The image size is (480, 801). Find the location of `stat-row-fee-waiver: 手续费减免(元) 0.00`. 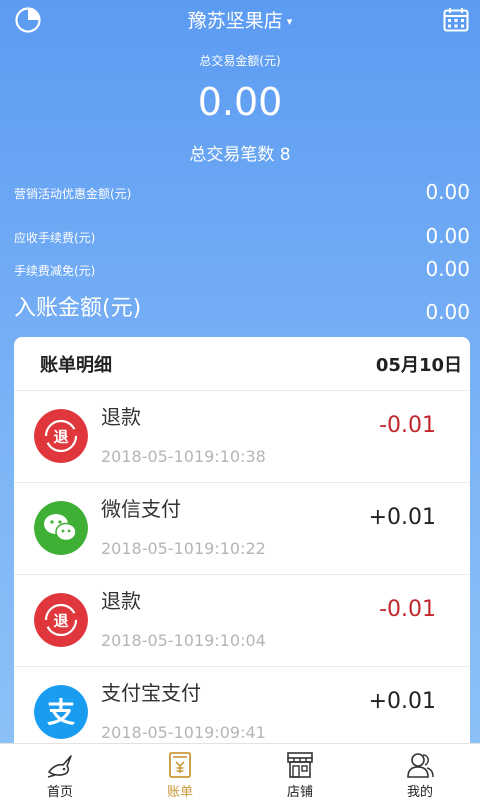

stat-row-fee-waiver: 手续费减免(元) 0.00 is located at coordinates (242, 267).